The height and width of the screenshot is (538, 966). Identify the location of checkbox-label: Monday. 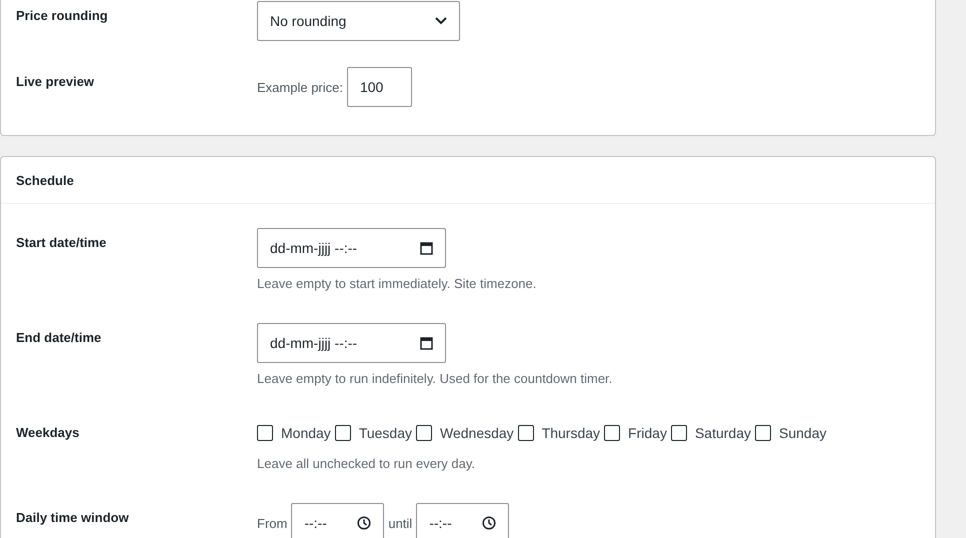
(306, 433).